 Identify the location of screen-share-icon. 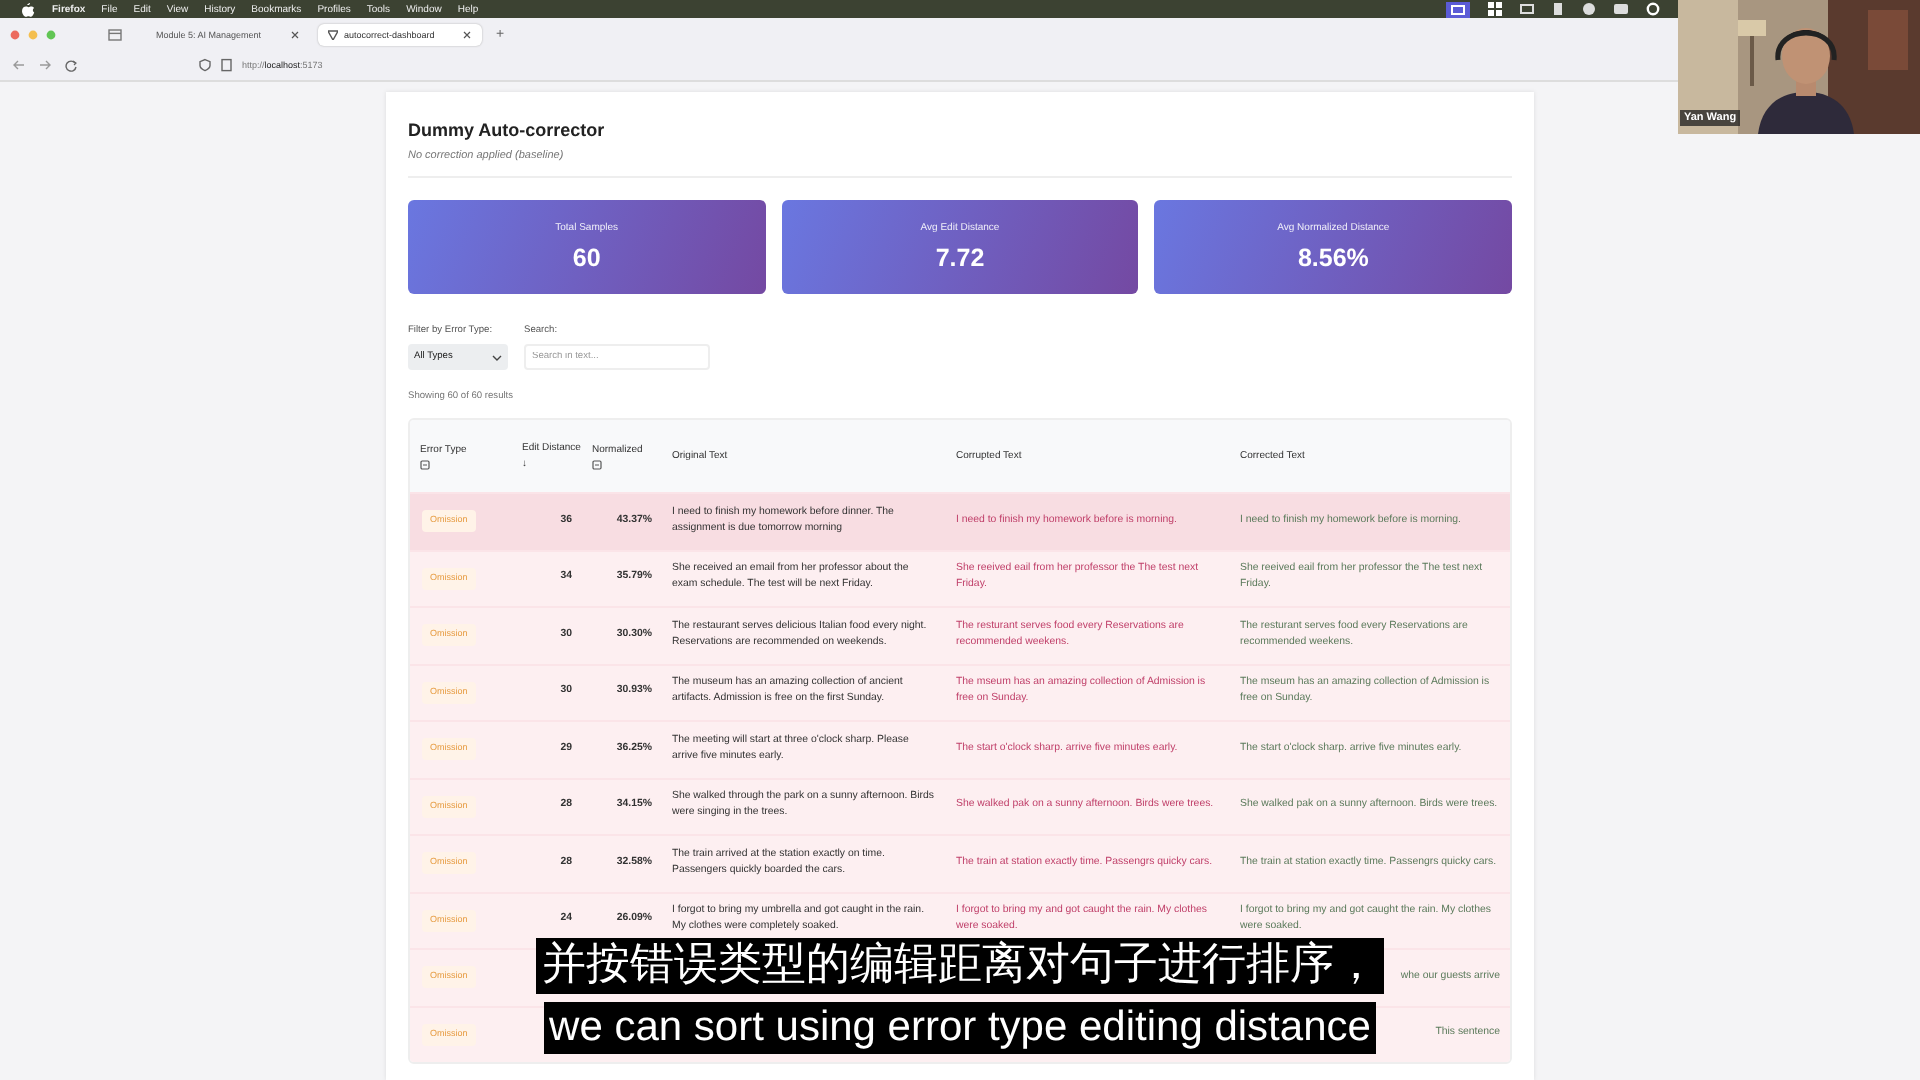
(1458, 9).